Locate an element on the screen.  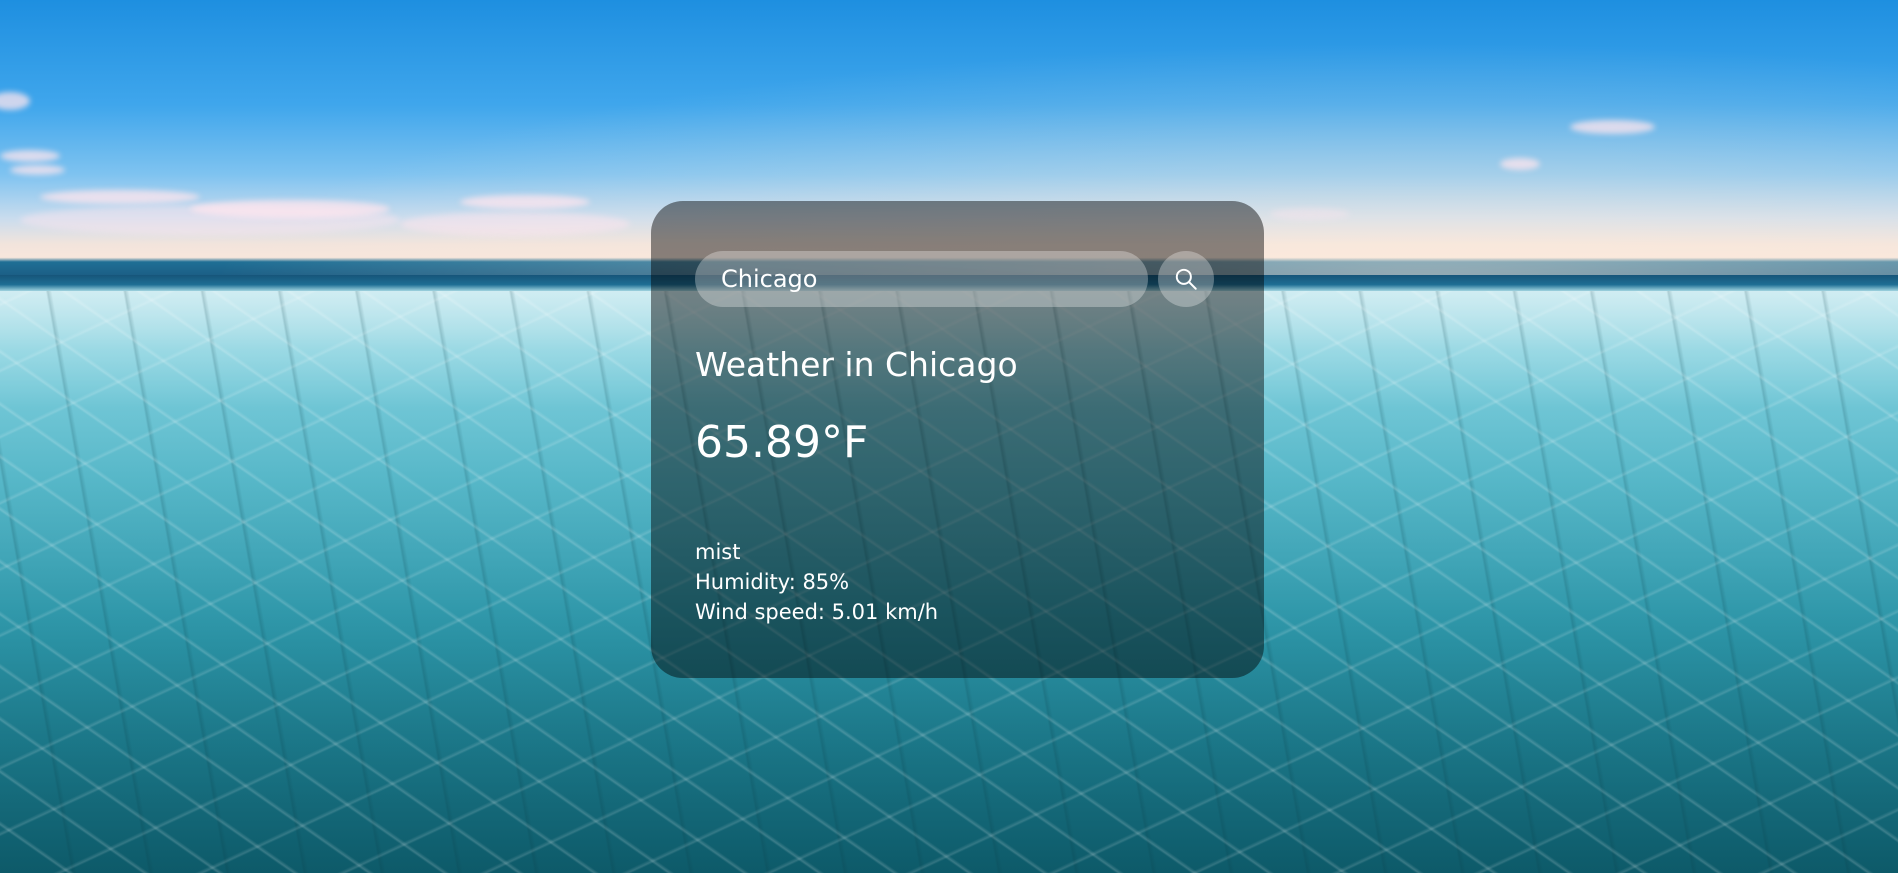
weather-details: mist Humidity: 85% Wind speed: 5.01 km/h is located at coordinates (957, 582).